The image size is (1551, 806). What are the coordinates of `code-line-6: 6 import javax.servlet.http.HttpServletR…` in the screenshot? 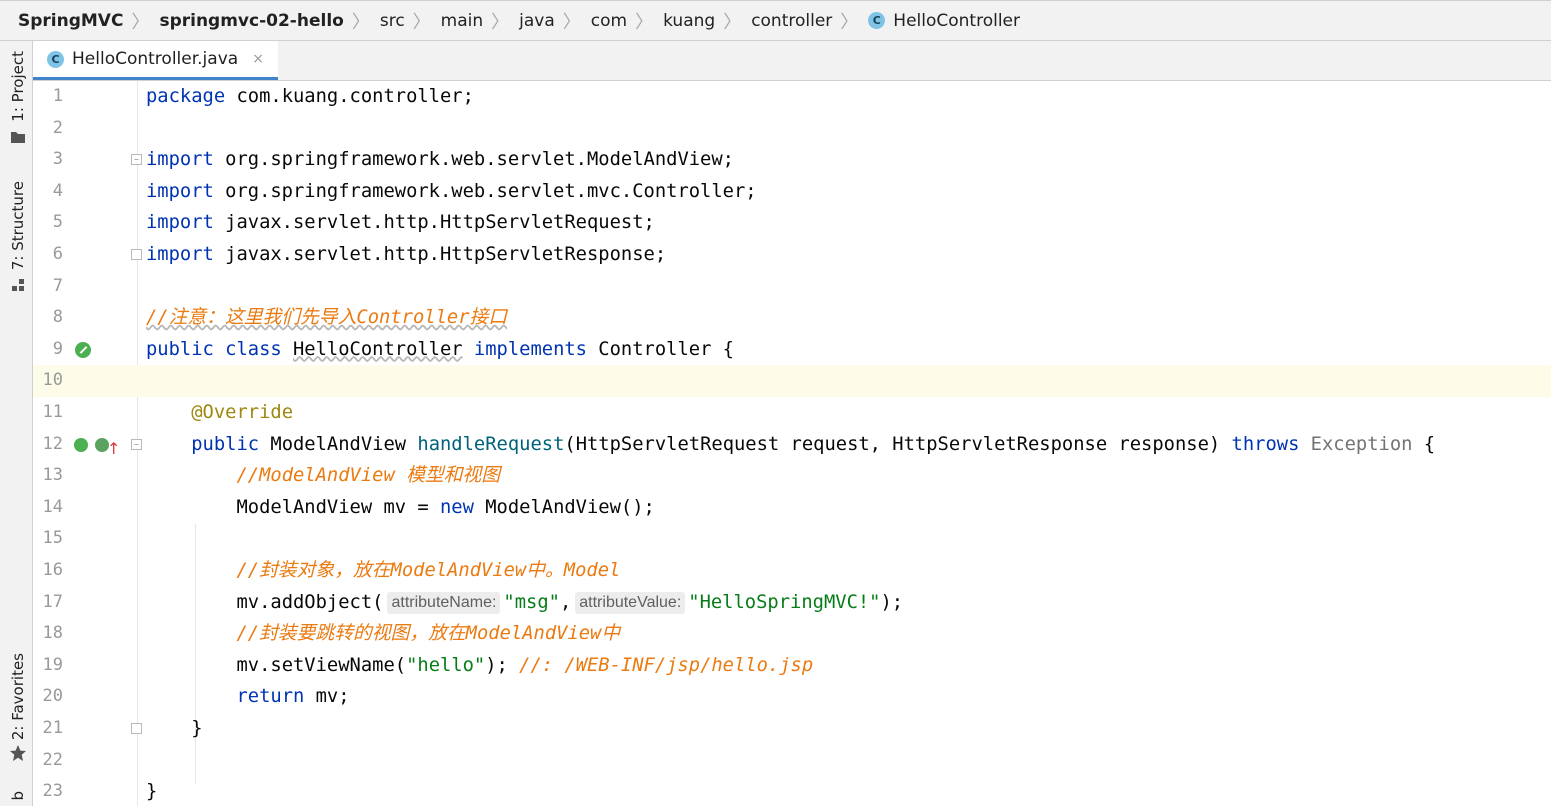 It's located at (792, 255).